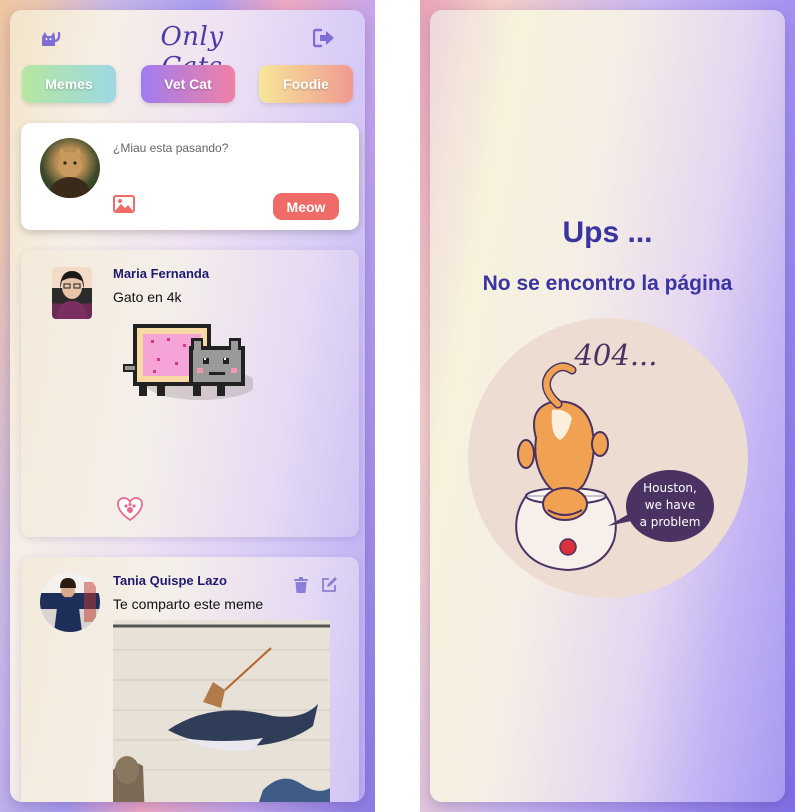 Image resolution: width=795 pixels, height=812 pixels. I want to click on category-vet-cat-button: Vet Cat, so click(188, 84).